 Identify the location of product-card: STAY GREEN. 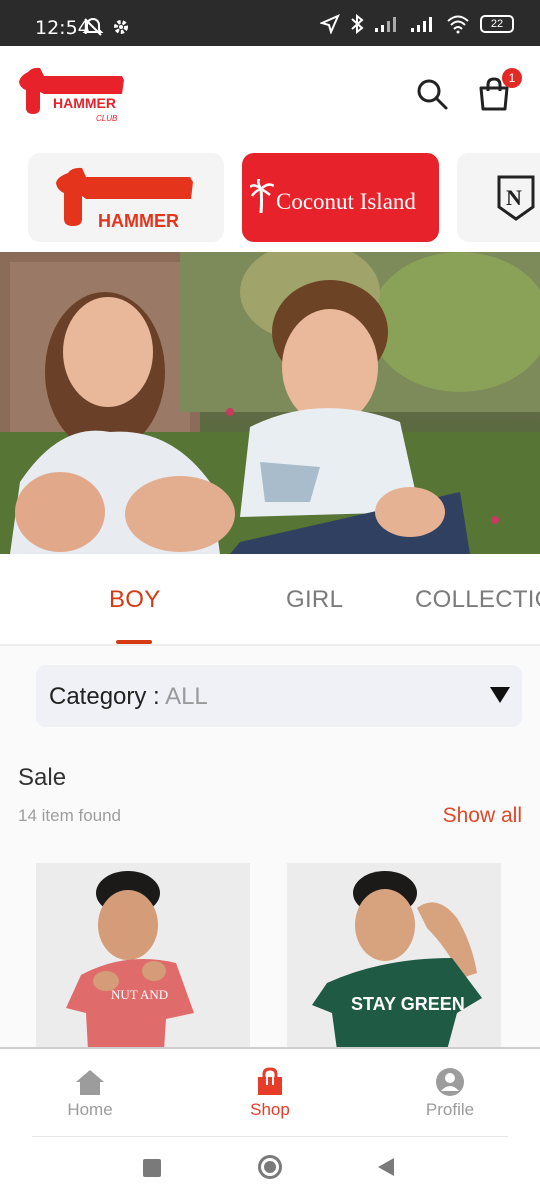
(394, 956).